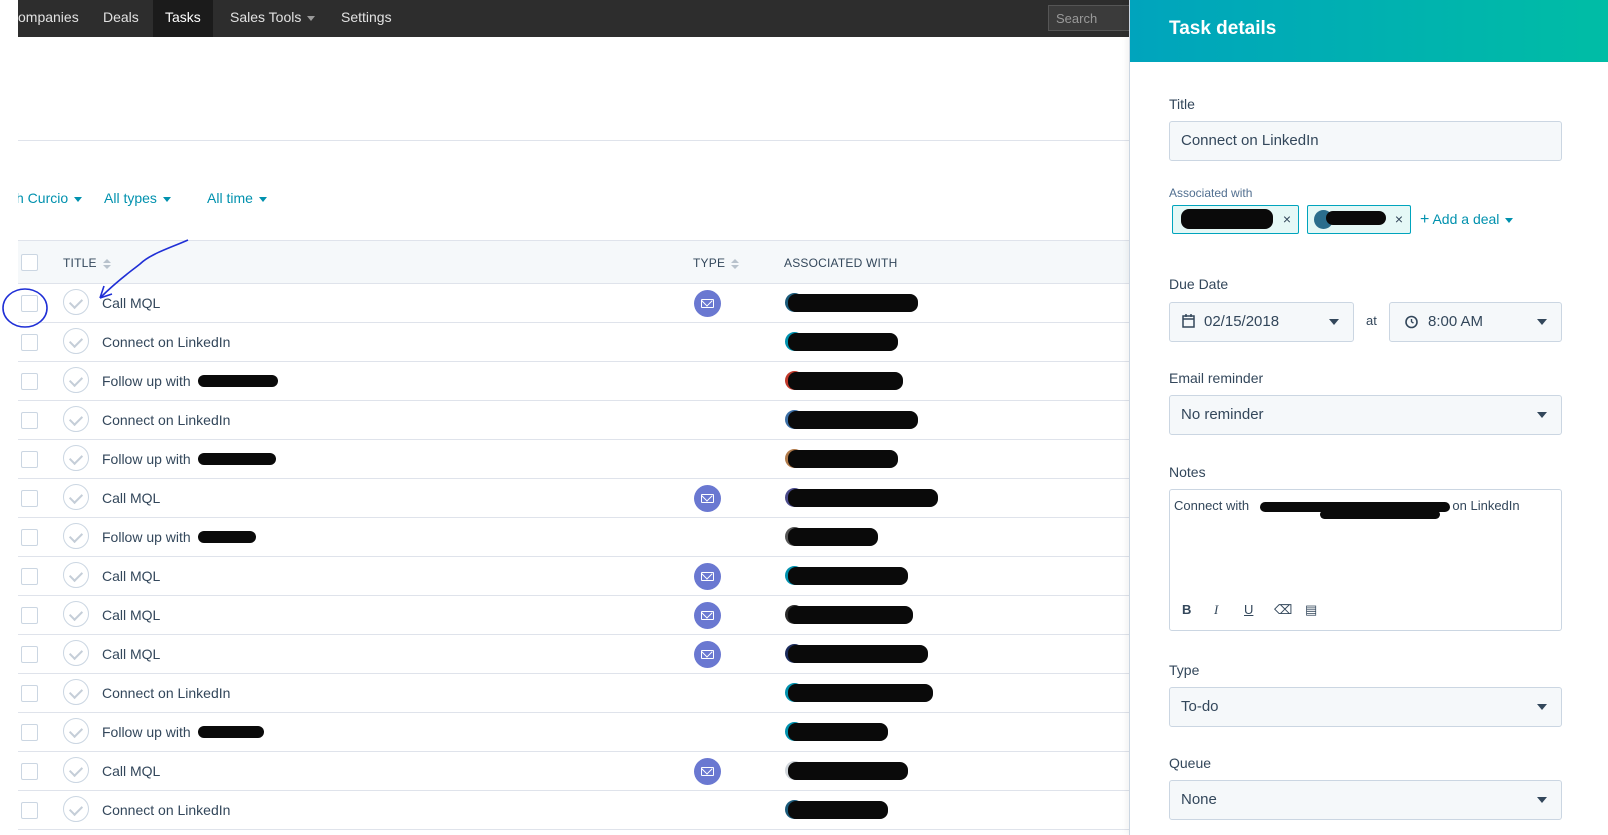  Describe the element at coordinates (9, 417) in the screenshot. I see `left-edge` at that location.